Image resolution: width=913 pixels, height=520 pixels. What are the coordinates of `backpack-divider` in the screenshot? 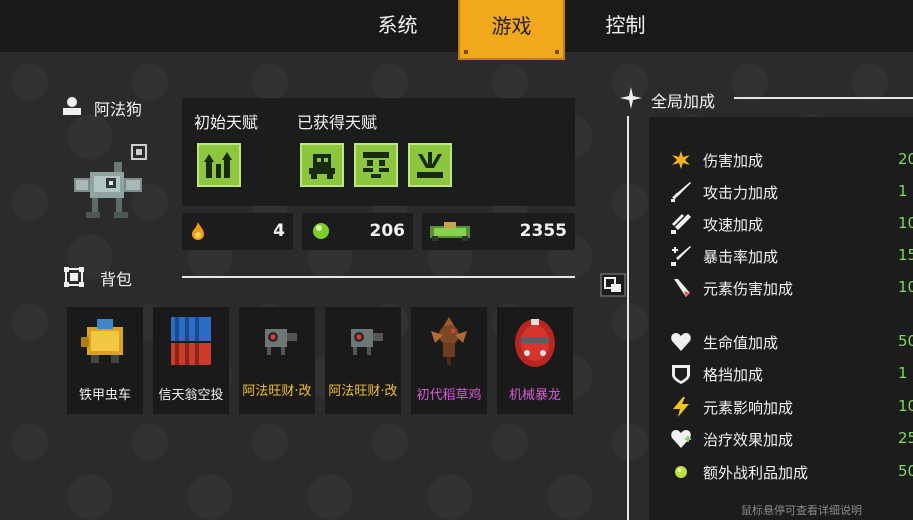 It's located at (378, 277).